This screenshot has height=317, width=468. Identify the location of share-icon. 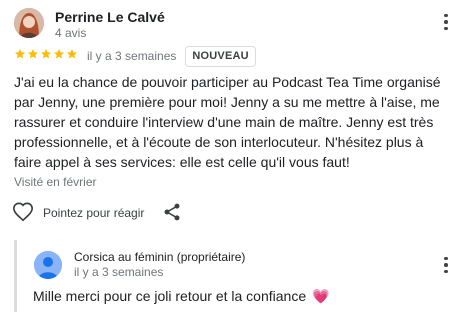
(172, 212).